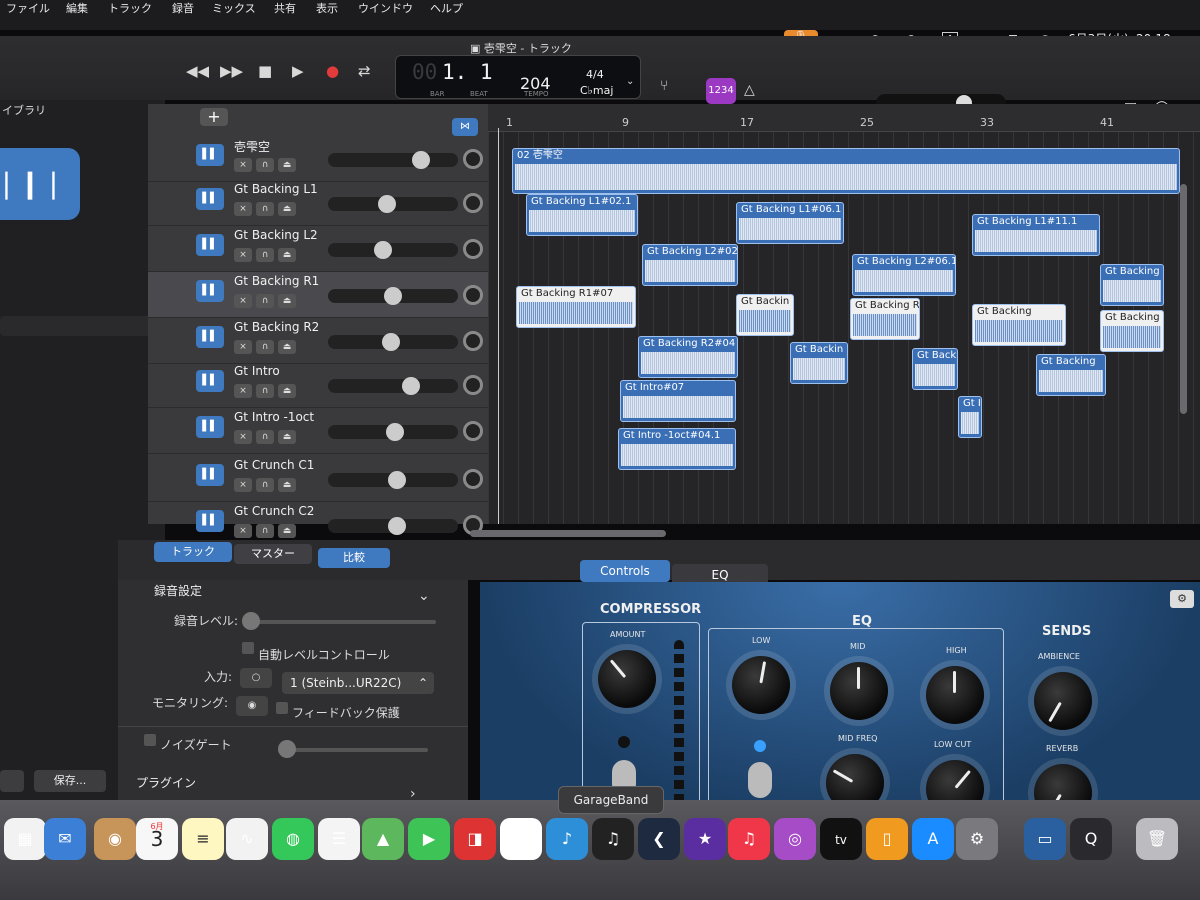 The height and width of the screenshot is (900, 1200). Describe the element at coordinates (721, 91) in the screenshot. I see `count-in-button: 1234` at that location.